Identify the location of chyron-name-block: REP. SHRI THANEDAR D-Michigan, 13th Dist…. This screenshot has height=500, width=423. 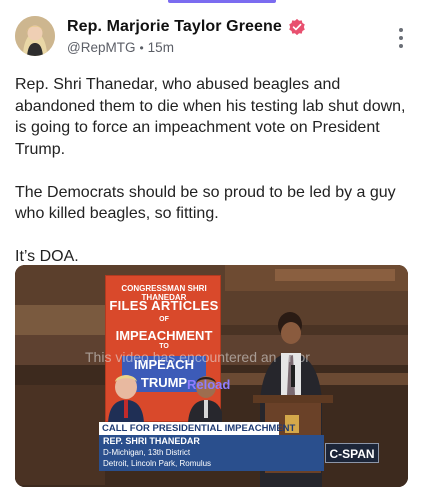
(211, 453).